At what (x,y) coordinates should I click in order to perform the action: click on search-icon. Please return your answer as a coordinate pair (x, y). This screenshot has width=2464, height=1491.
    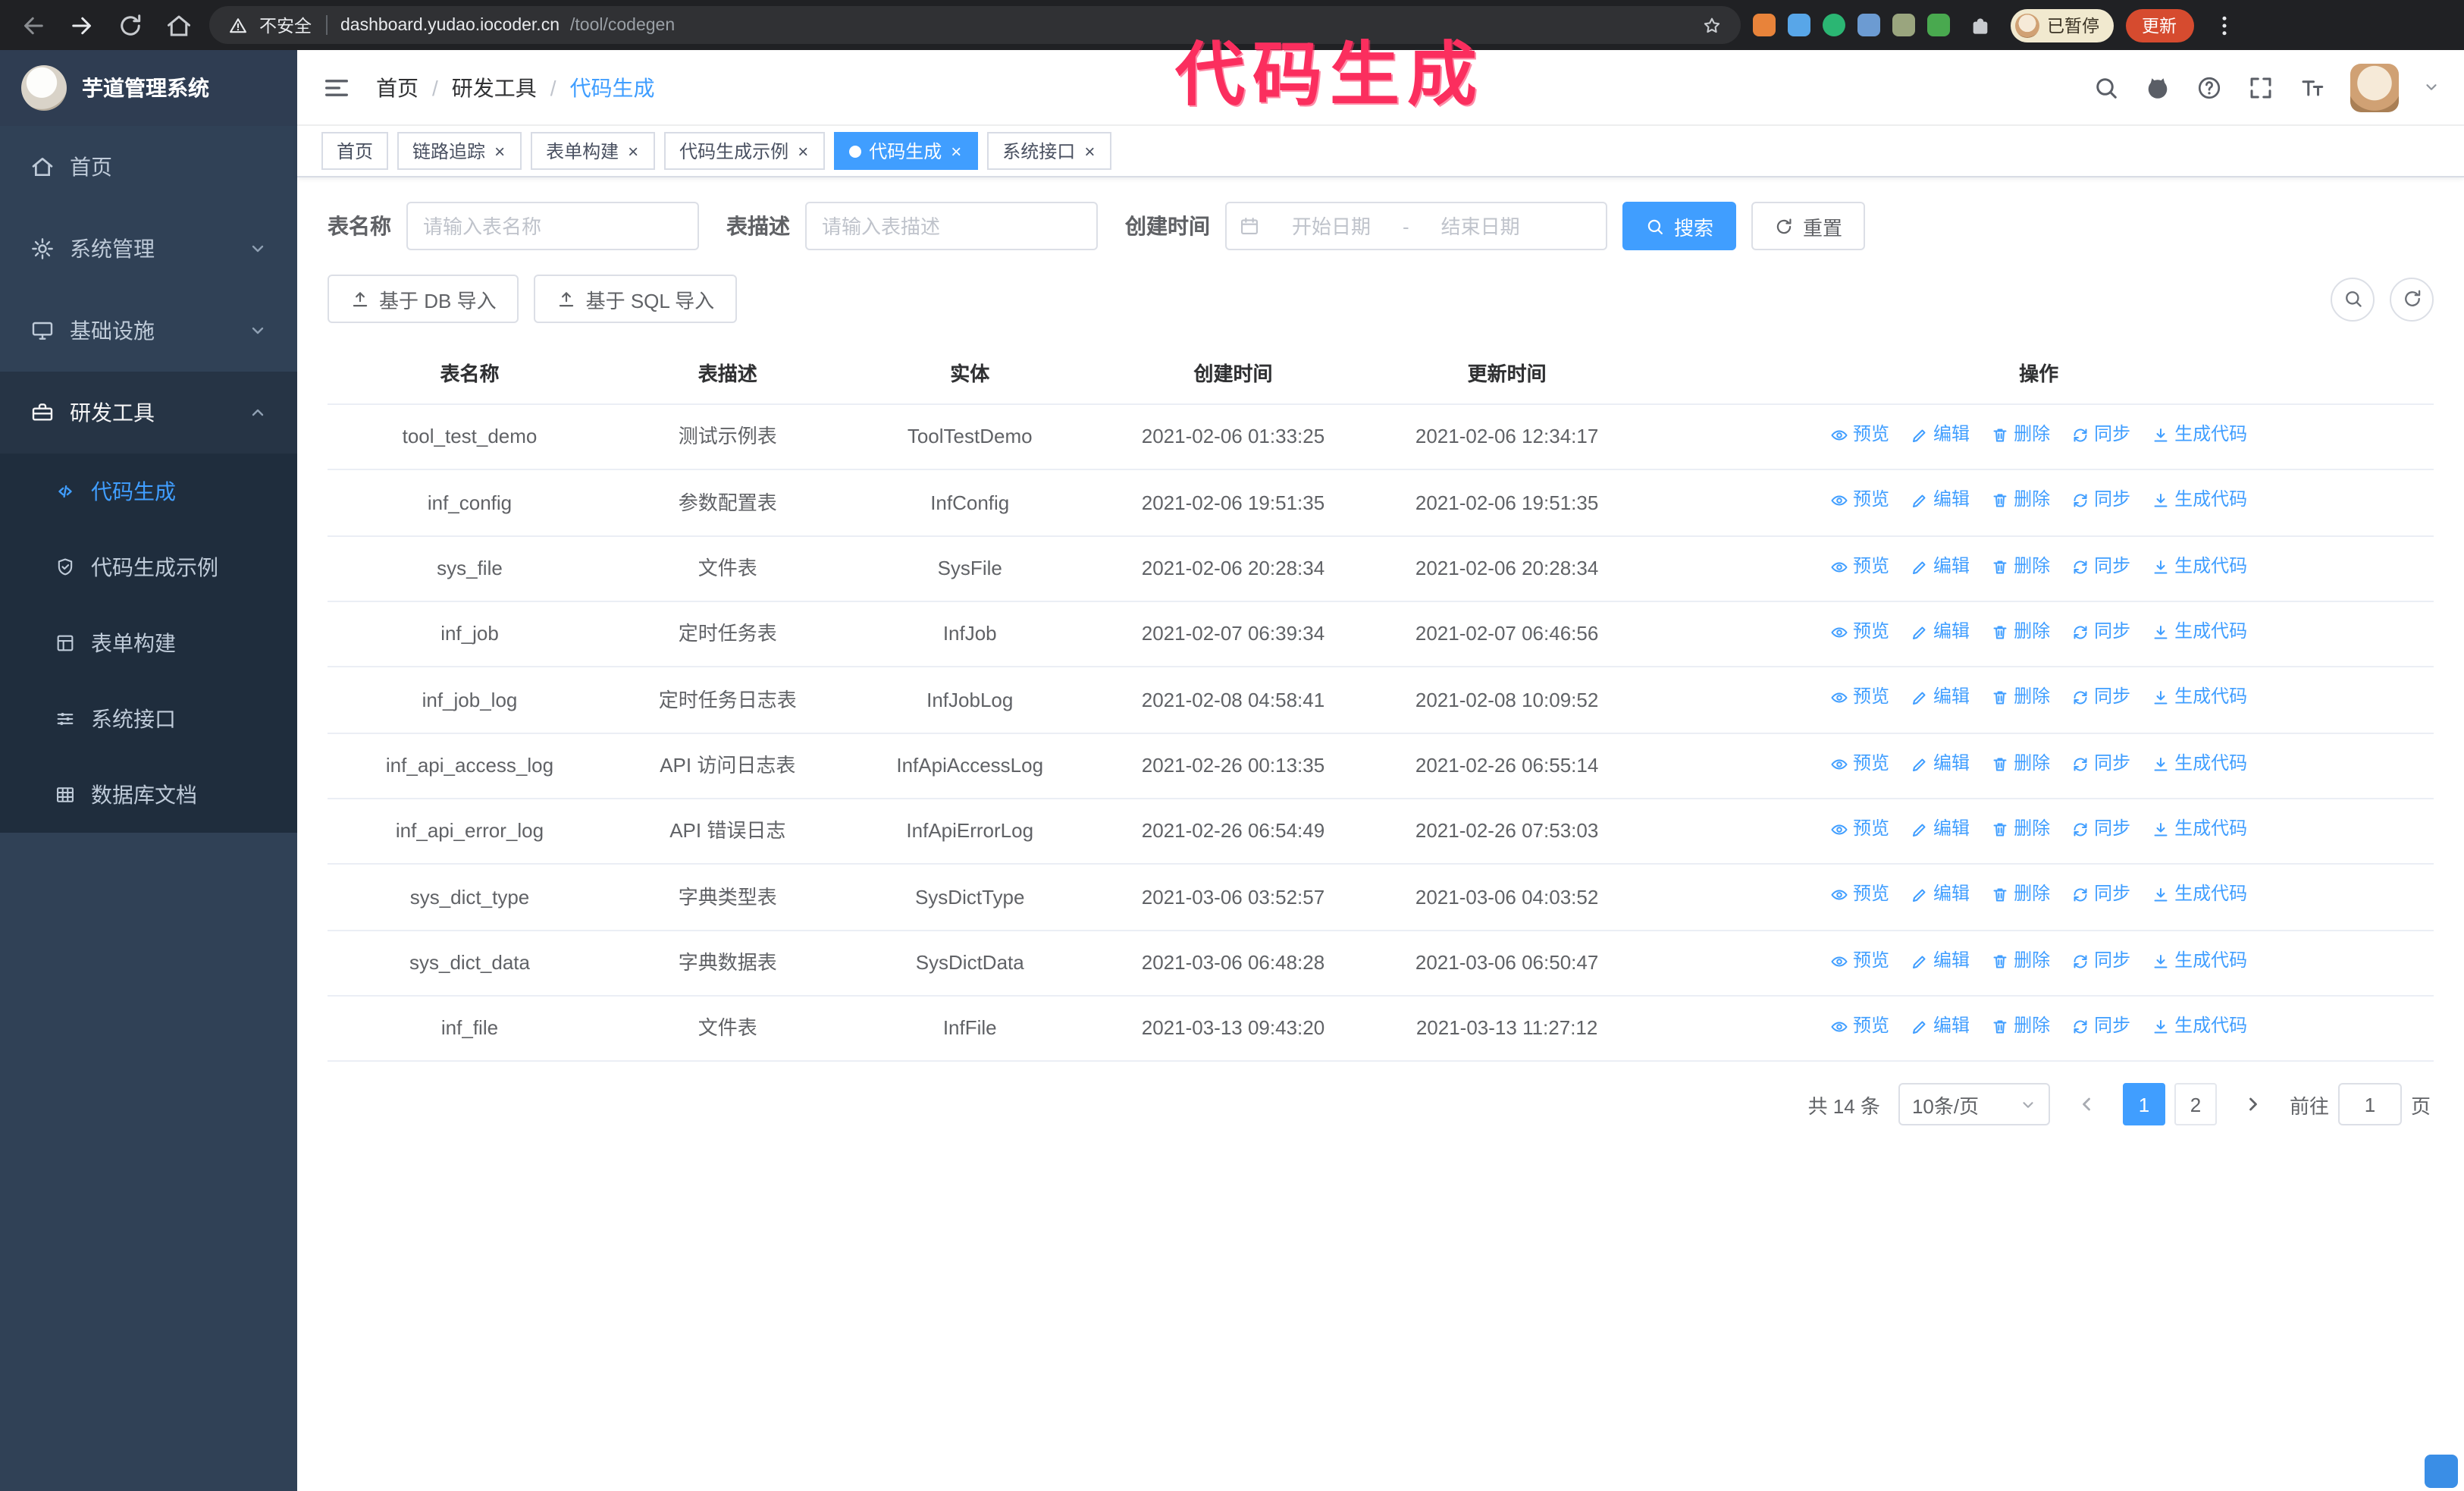
    Looking at the image, I should click on (2106, 87).